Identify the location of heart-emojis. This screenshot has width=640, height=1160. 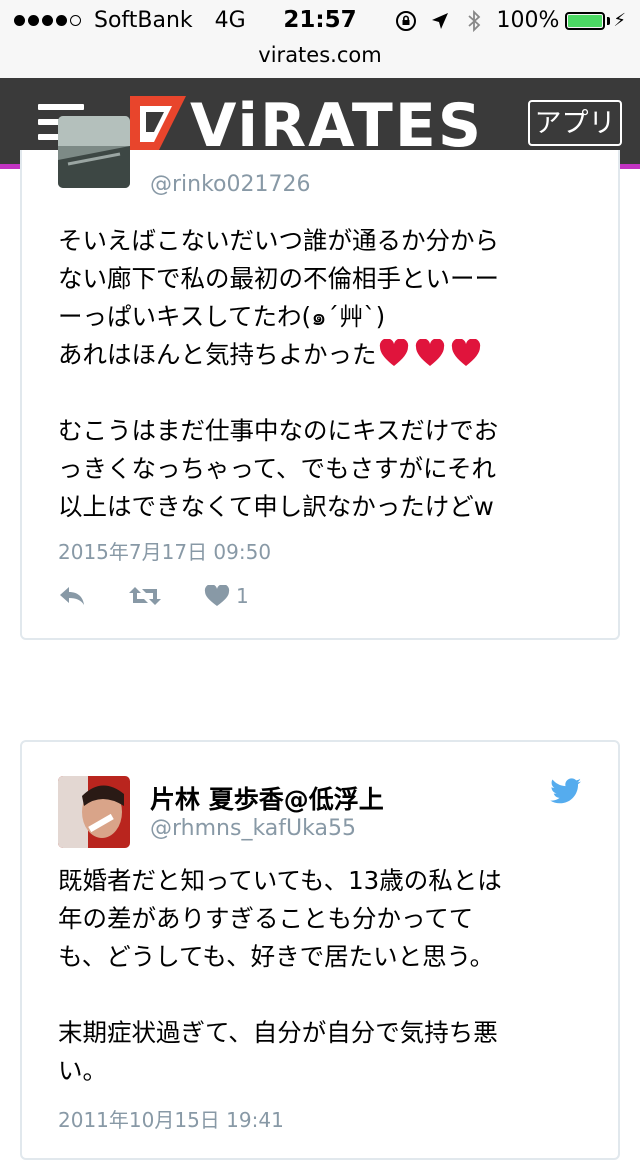
(433, 353).